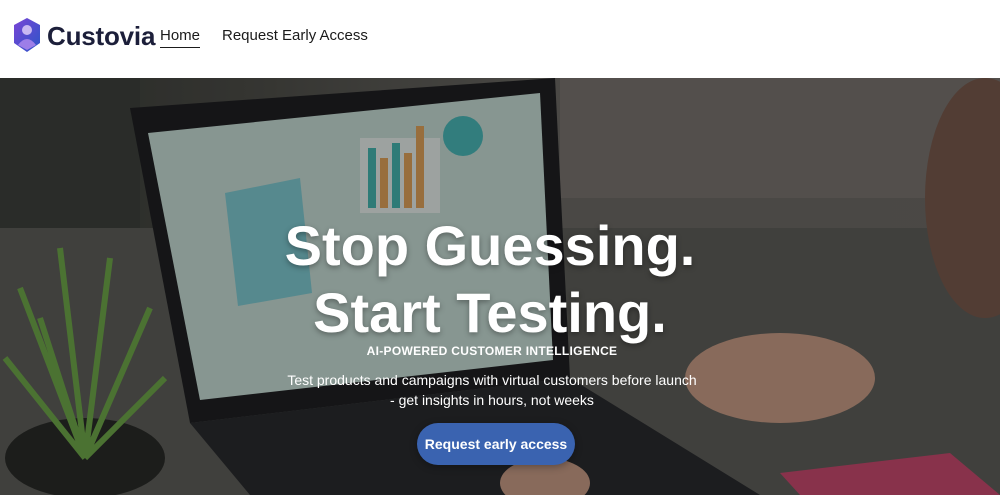  I want to click on custovia-logo-icon, so click(27, 35).